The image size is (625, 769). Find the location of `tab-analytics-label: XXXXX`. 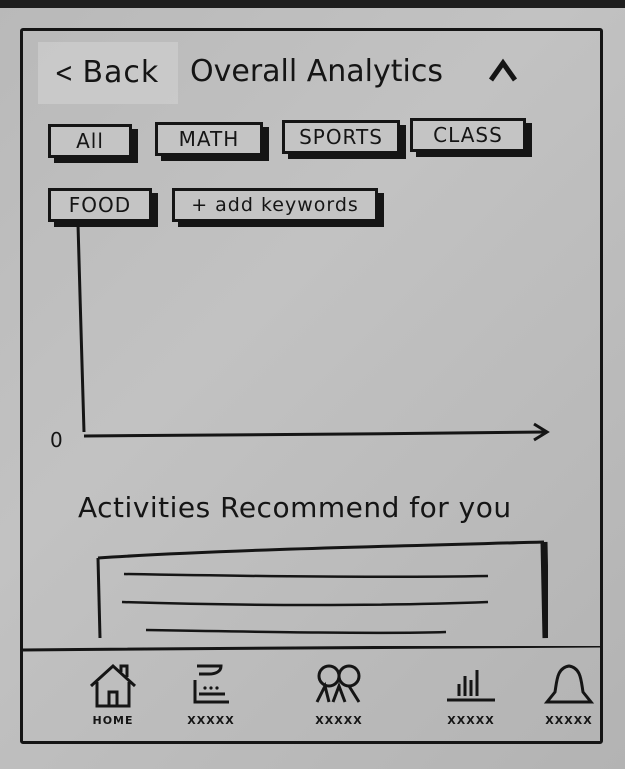

tab-analytics-label: XXXXX is located at coordinates (471, 720).